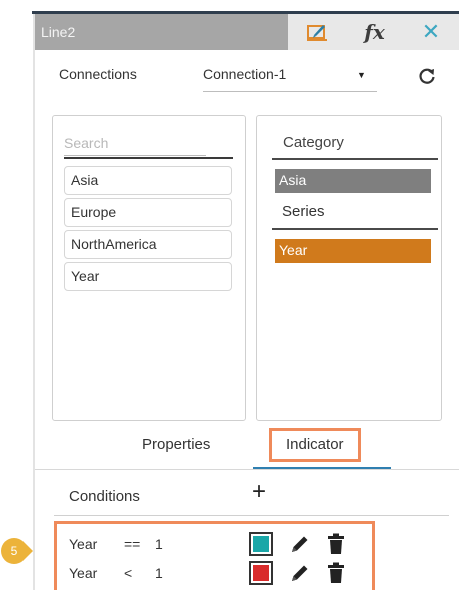 The image size is (459, 590). I want to click on field-item-year: Year, so click(148, 276).